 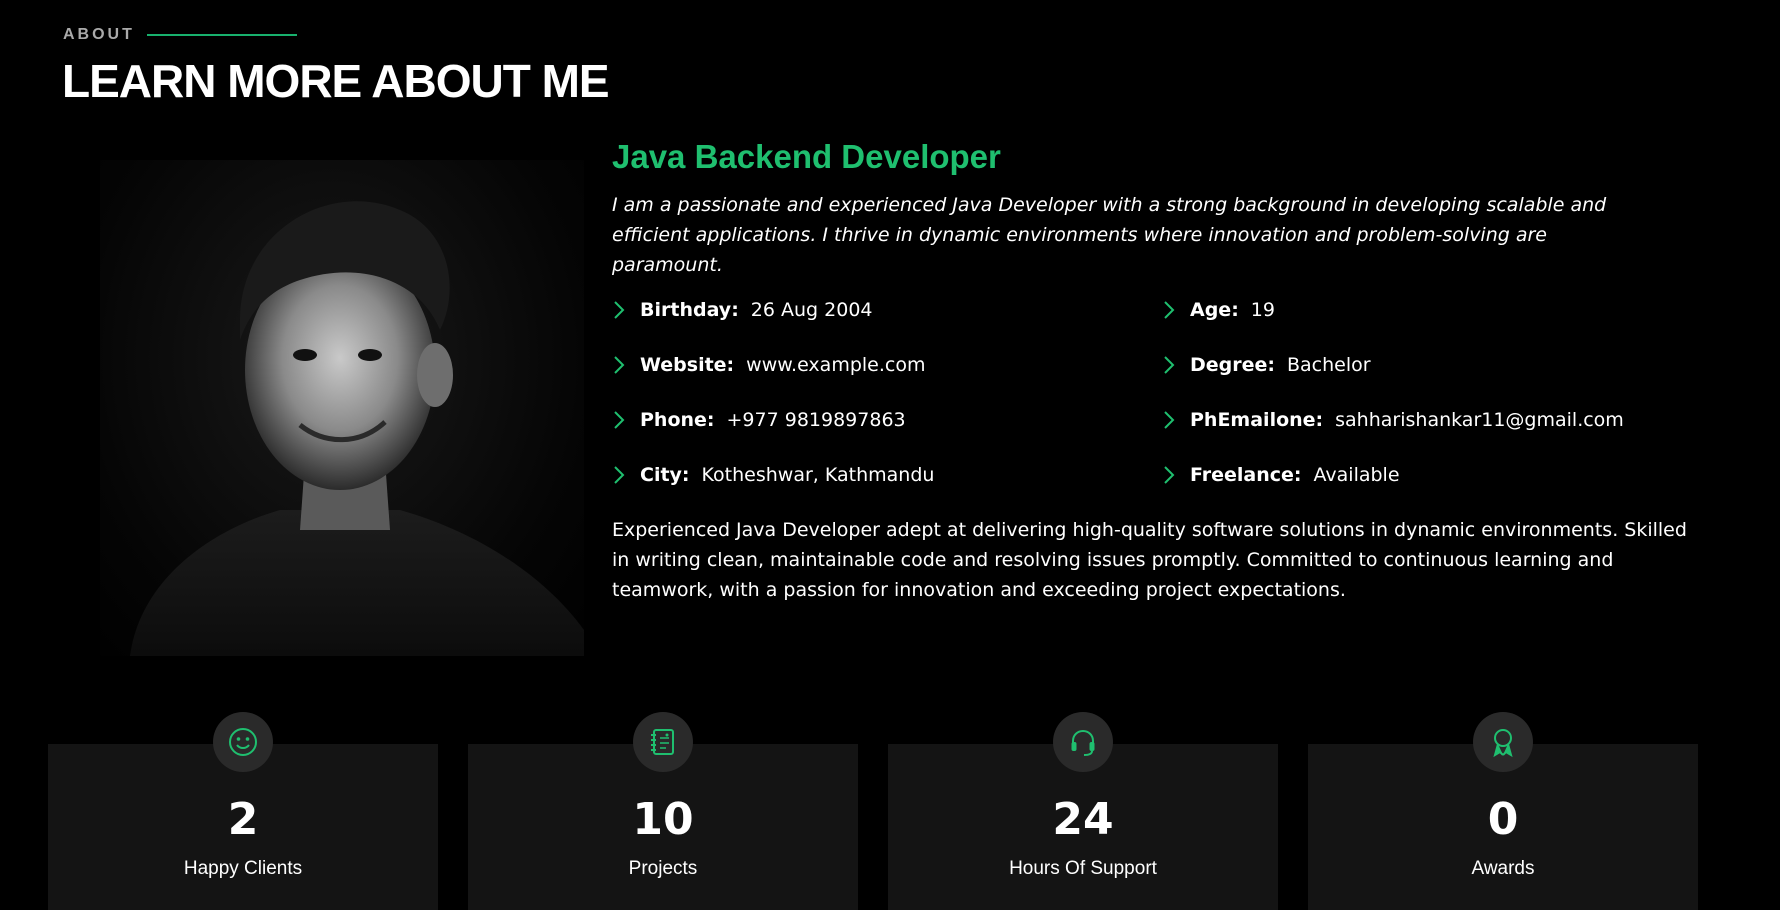 I want to click on stat-card-happy-clients: 2 Happy Clients, so click(x=243, y=811).